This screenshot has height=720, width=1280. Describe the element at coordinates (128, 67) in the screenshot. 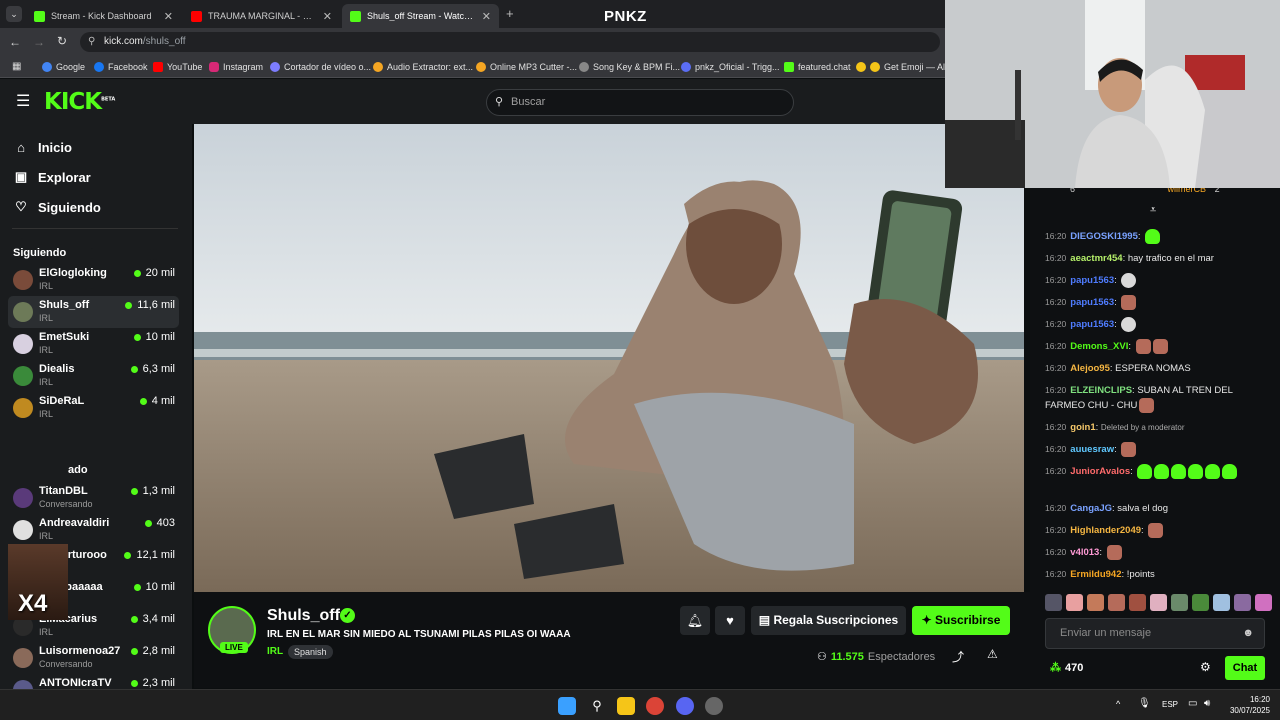

I see `bookmark-label: Facebook` at that location.